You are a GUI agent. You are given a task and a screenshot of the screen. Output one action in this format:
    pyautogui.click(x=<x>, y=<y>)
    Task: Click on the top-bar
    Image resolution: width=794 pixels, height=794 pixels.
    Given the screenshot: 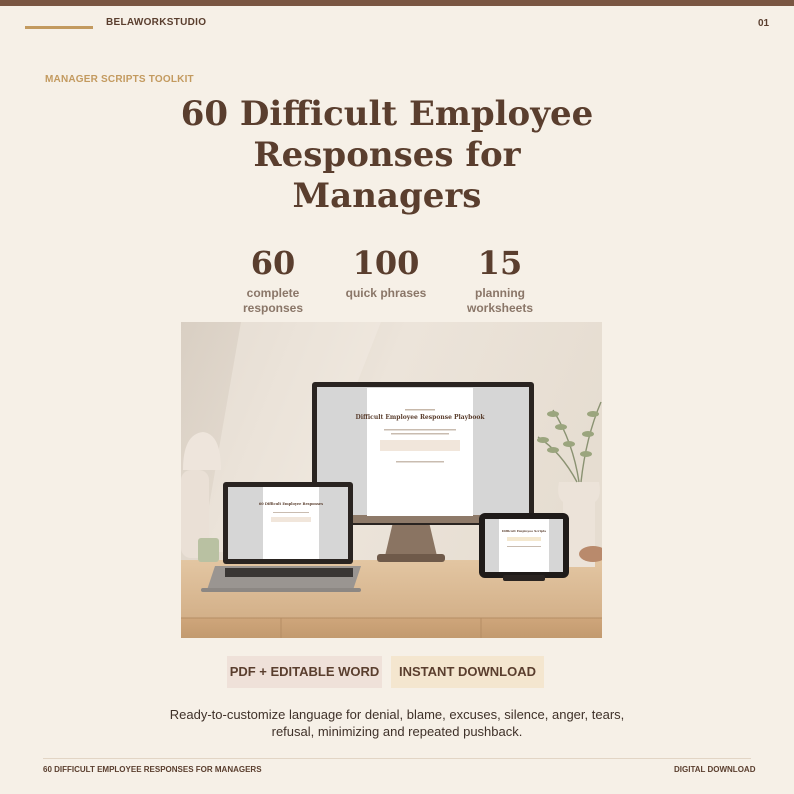 What is the action you would take?
    pyautogui.click(x=397, y=3)
    